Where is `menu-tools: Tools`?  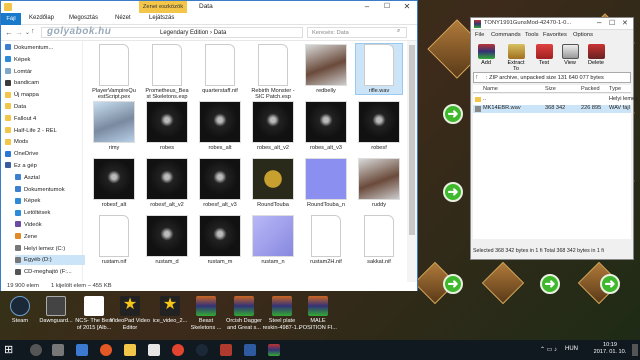 menu-tools: Tools is located at coordinates (532, 35).